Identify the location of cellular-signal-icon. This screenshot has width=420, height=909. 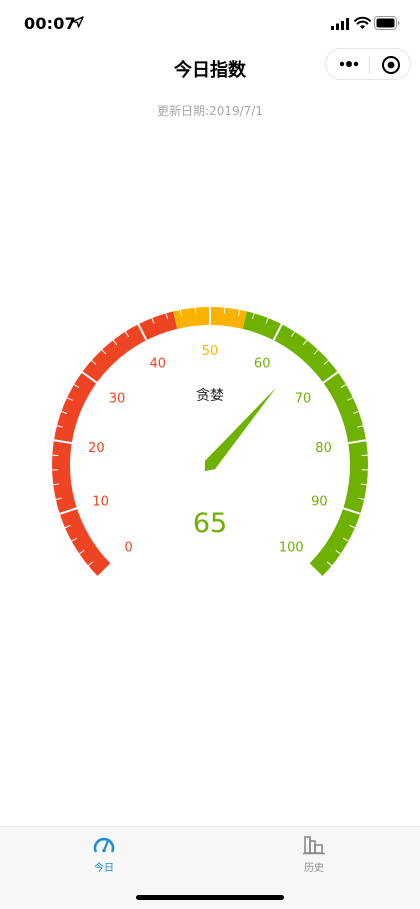
(340, 24).